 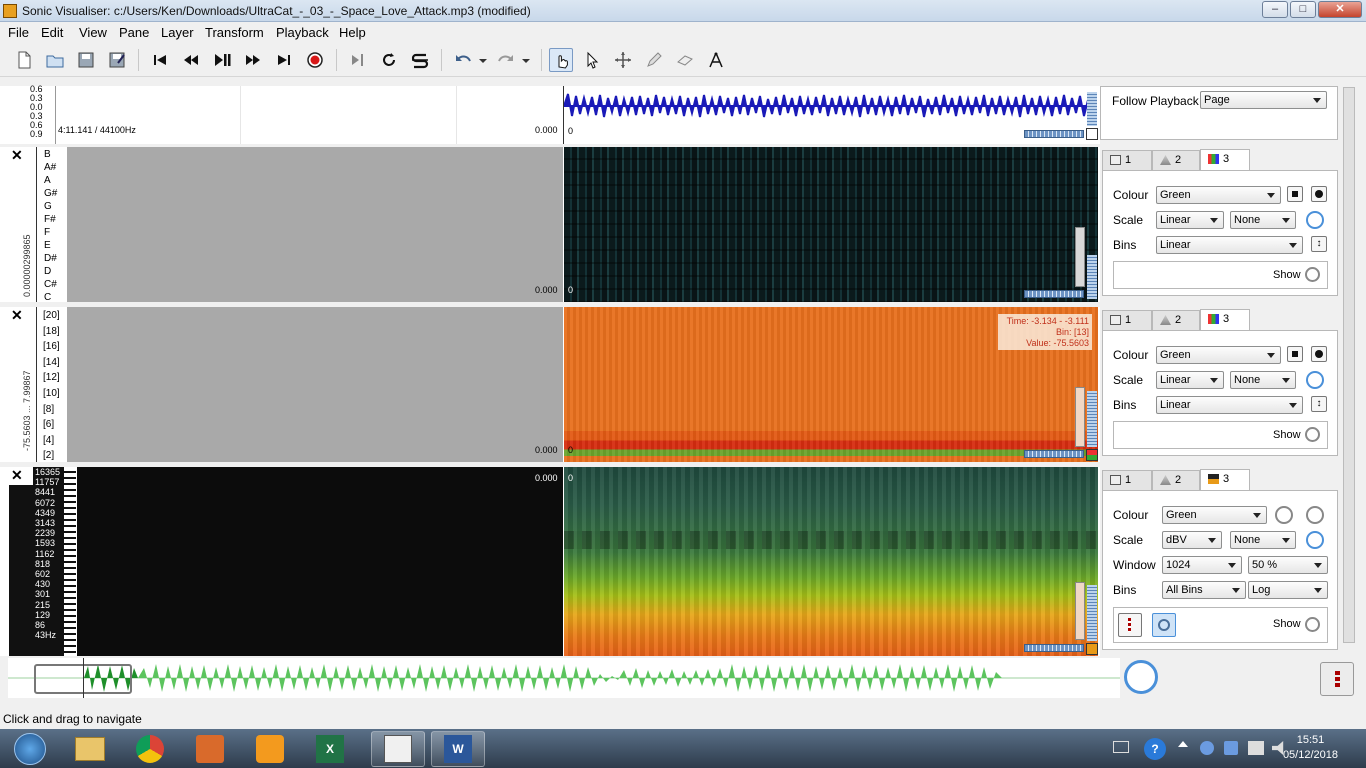 What do you see at coordinates (1288, 565) in the screenshot?
I see `window-overlap-select: 50 %` at bounding box center [1288, 565].